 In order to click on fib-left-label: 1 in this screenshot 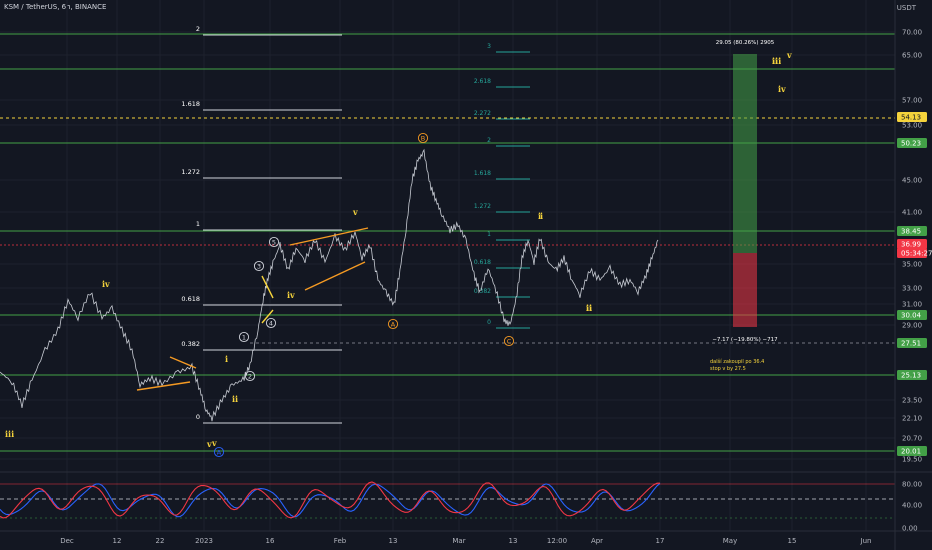, I will do `click(198, 224)`.